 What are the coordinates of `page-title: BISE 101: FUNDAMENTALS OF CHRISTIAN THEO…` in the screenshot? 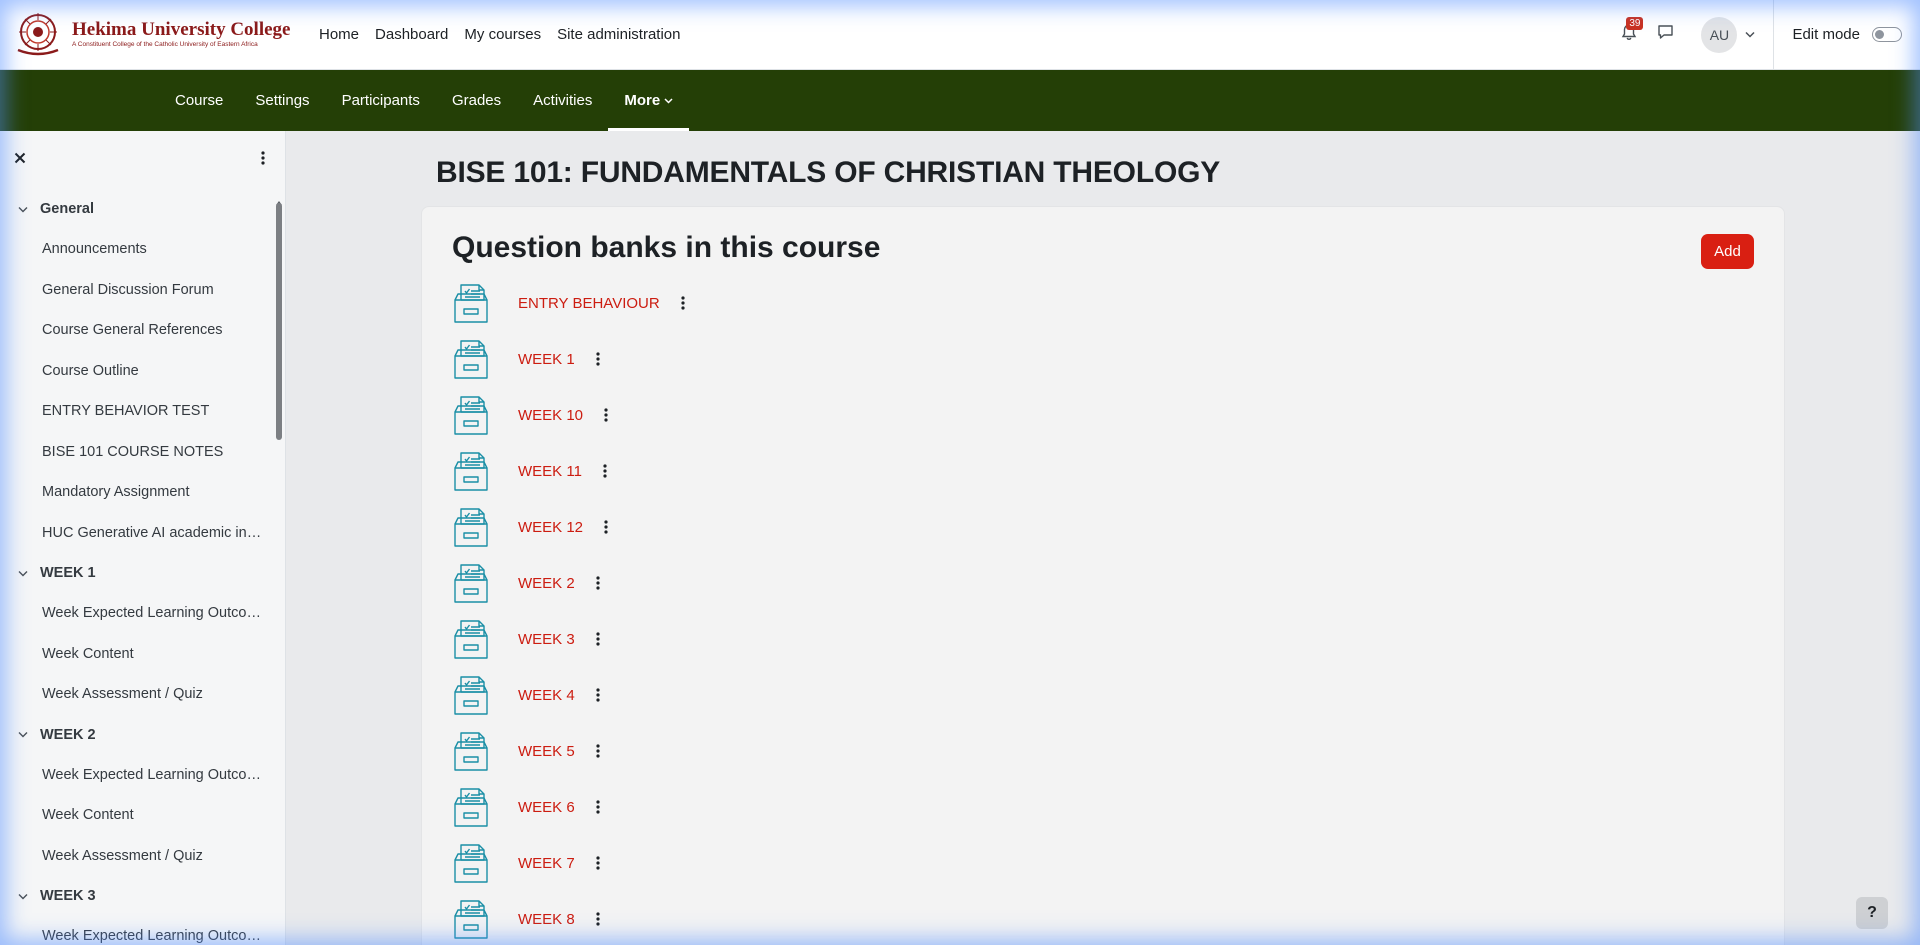 It's located at (828, 172).